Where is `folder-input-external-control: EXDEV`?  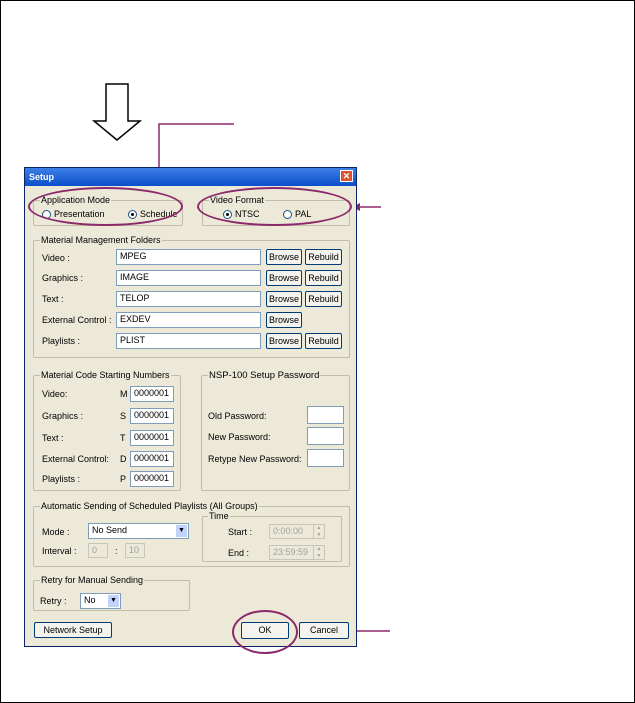 folder-input-external-control: EXDEV is located at coordinates (188, 320).